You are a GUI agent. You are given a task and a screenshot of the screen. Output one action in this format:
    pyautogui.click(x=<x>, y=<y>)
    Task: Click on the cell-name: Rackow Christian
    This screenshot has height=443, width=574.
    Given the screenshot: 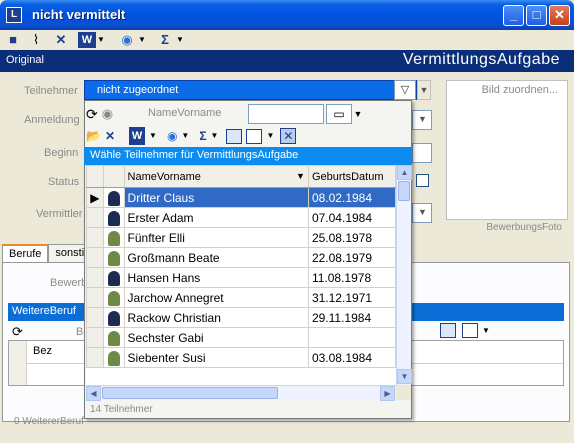 What is the action you would take?
    pyautogui.click(x=216, y=317)
    